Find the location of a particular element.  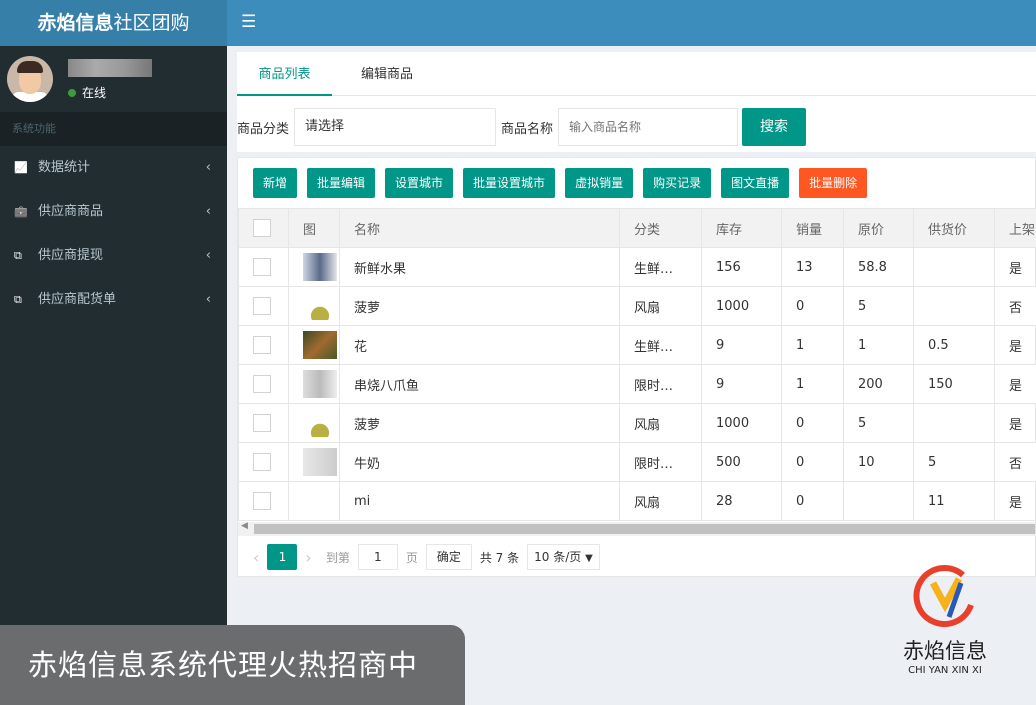

table-cell: 156 is located at coordinates (742, 267).